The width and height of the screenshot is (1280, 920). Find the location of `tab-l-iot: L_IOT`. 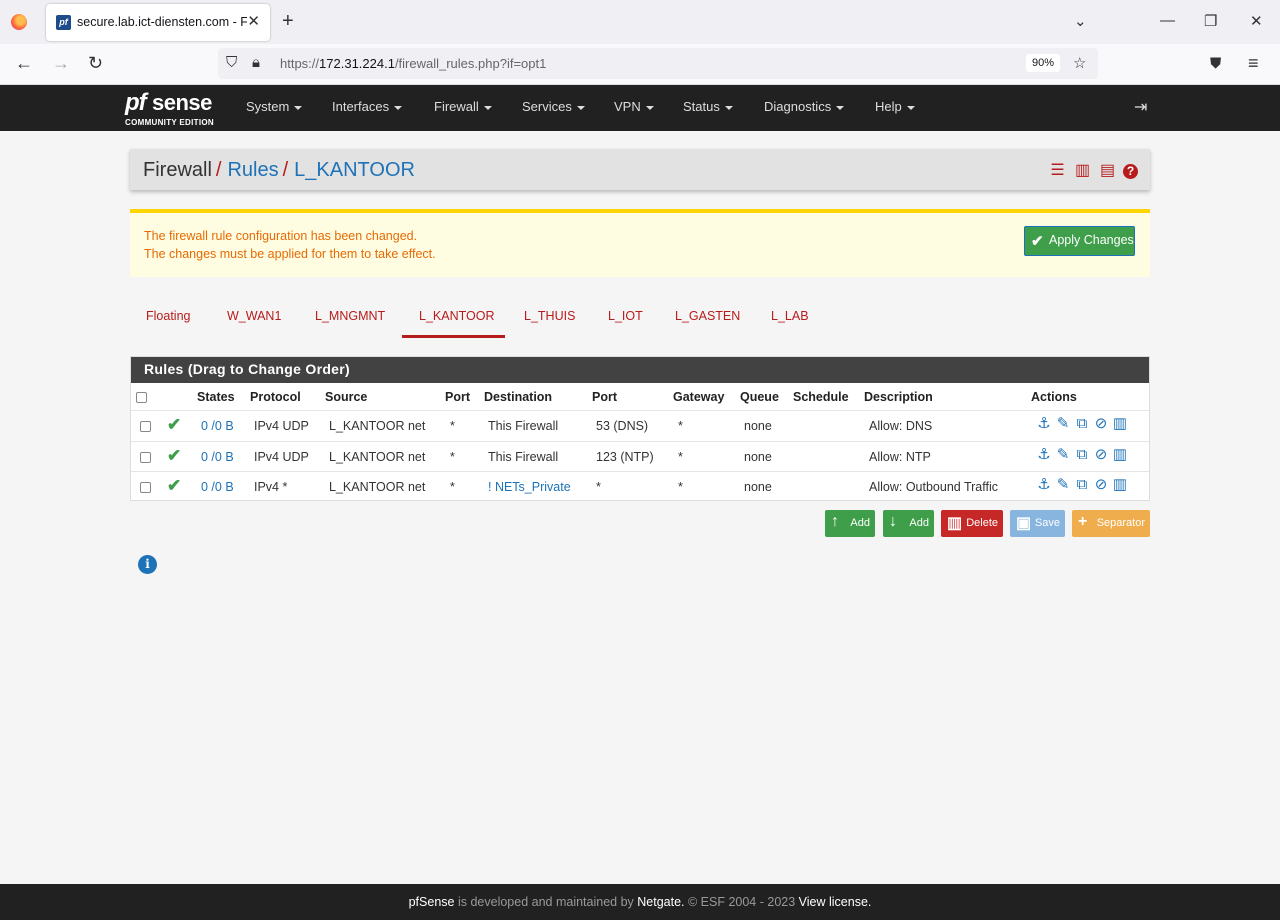

tab-l-iot: L_IOT is located at coordinates (625, 316).